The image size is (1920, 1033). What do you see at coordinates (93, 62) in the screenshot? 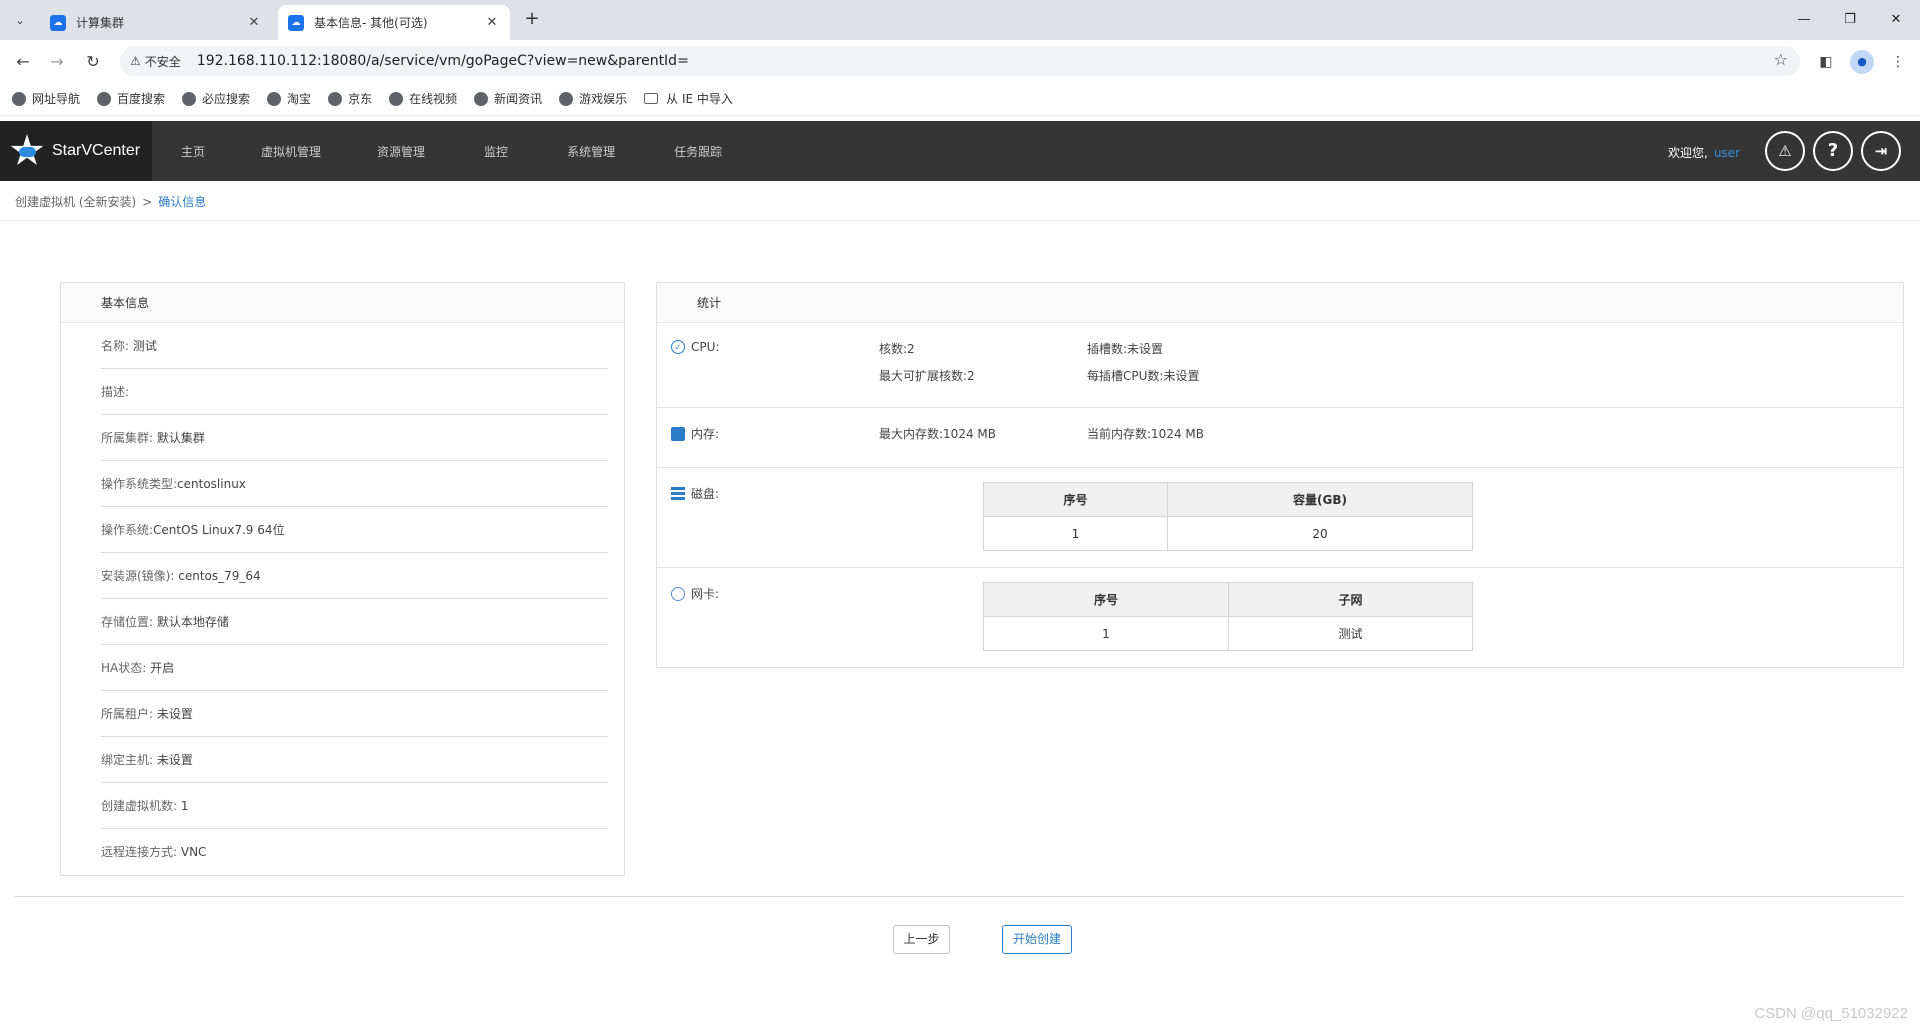
I see `reload-icon: ↻` at bounding box center [93, 62].